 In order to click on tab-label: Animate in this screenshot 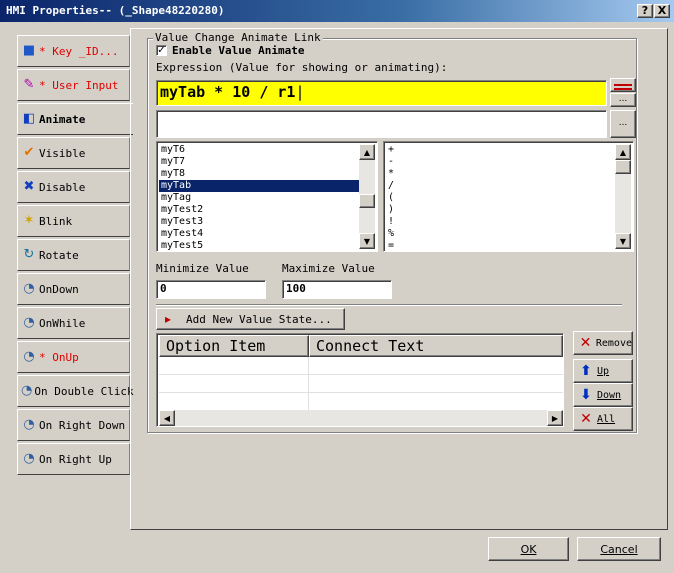, I will do `click(62, 119)`.